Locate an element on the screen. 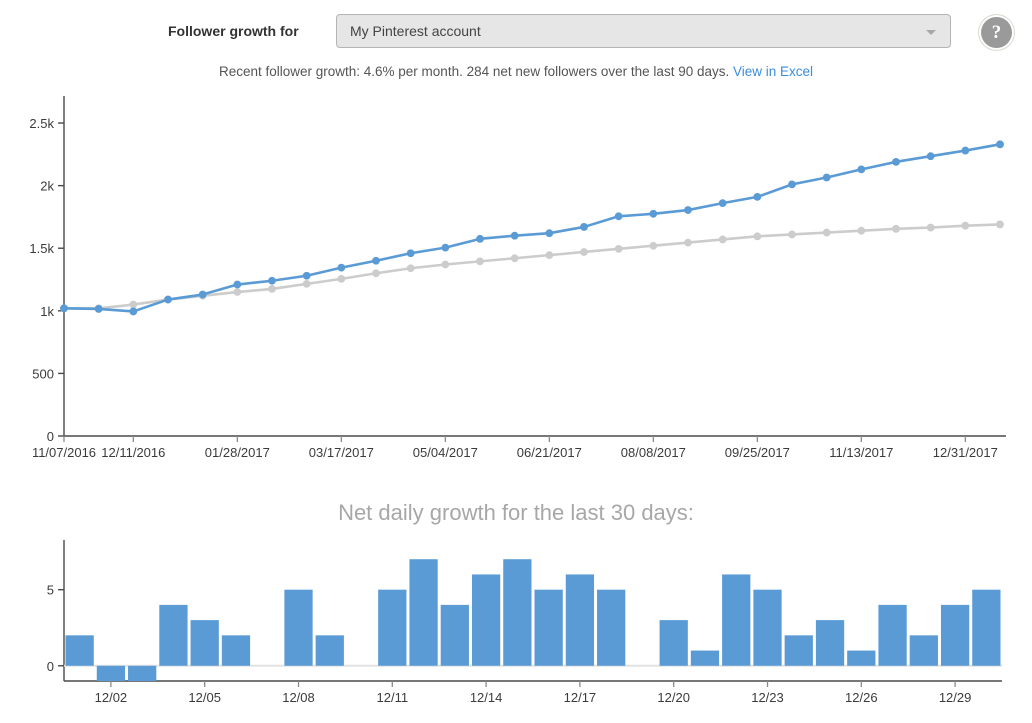 The image size is (1032, 723). x-tick-label: 12/14 is located at coordinates (486, 697).